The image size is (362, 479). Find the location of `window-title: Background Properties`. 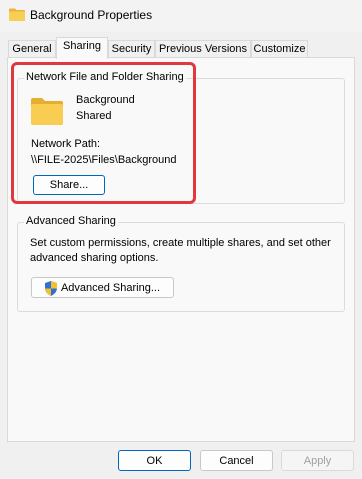

window-title: Background Properties is located at coordinates (91, 15).